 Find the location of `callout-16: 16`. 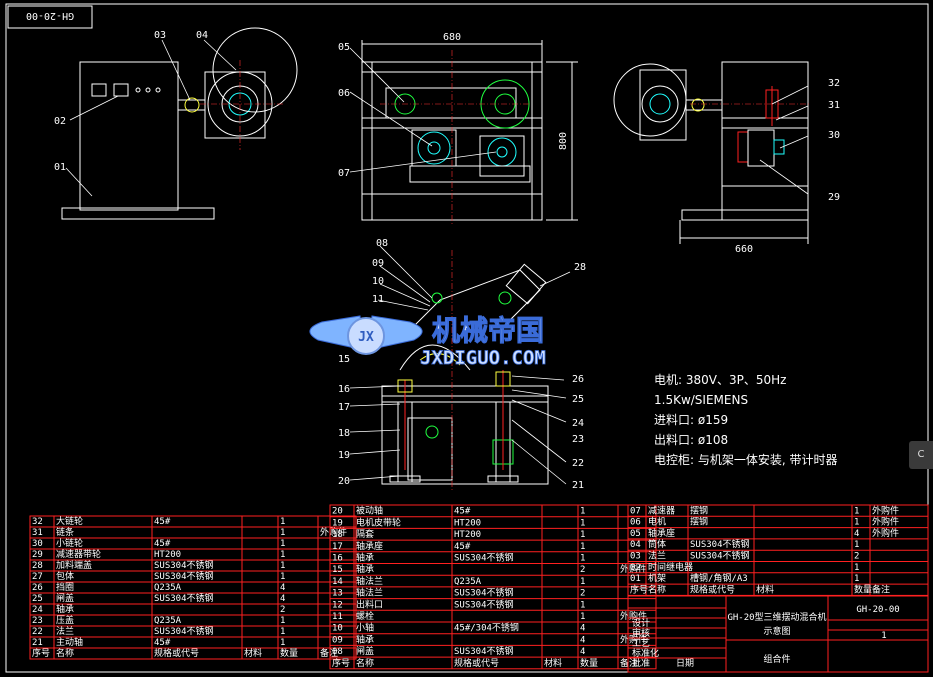

callout-16: 16 is located at coordinates (344, 389).